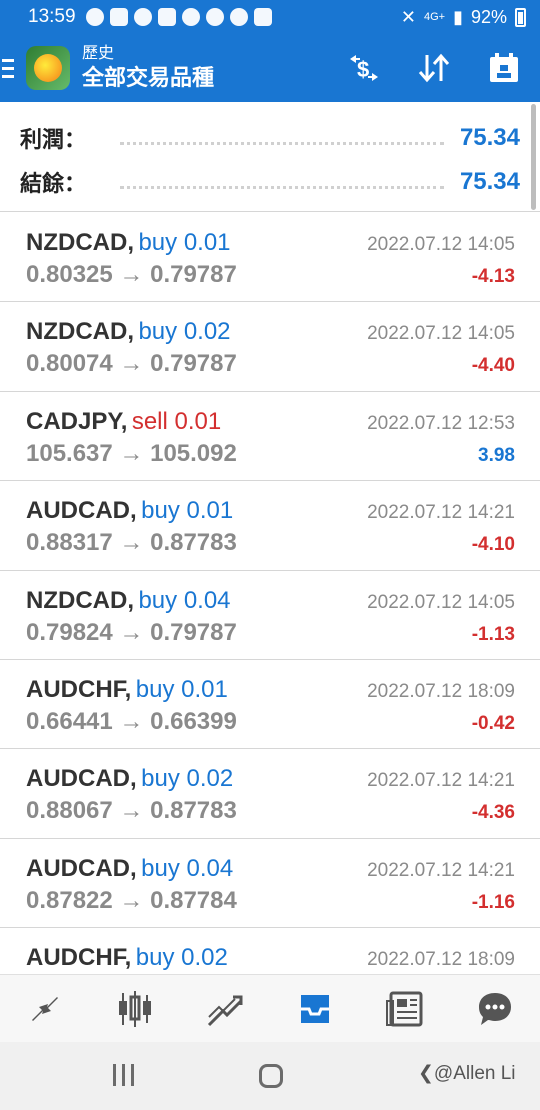  What do you see at coordinates (94, 17) in the screenshot?
I see `facebook-icon` at bounding box center [94, 17].